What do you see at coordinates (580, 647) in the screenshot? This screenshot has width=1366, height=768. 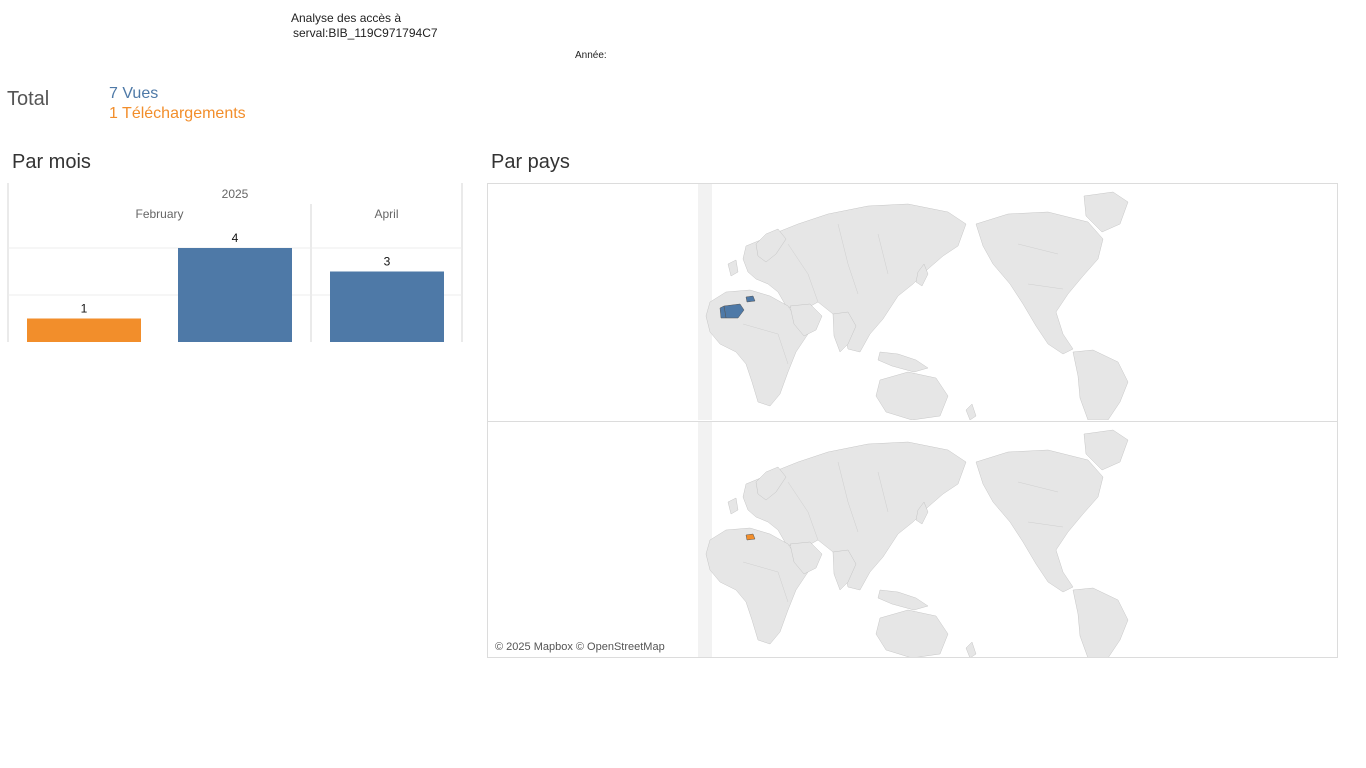 I see `map-attribution: © 2025 Mapbox © OpenStreetMap` at bounding box center [580, 647].